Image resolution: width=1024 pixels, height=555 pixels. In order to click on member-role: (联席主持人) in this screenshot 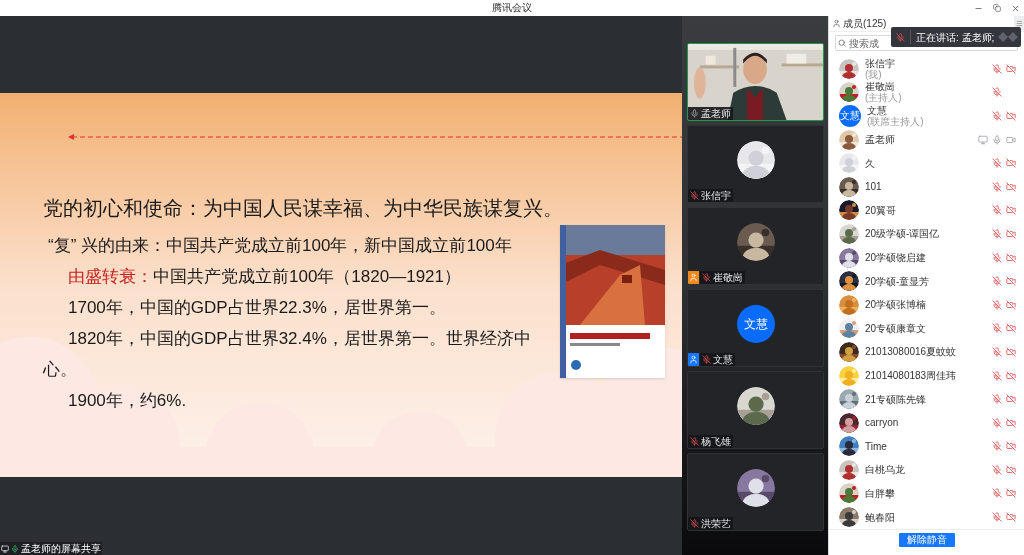, I will do `click(896, 121)`.